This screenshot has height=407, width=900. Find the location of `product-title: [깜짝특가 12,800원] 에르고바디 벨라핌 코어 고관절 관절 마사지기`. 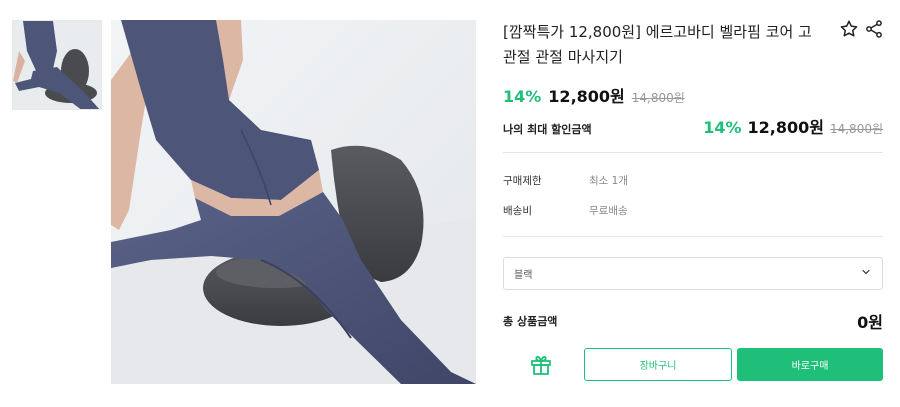

product-title: [깜짝특가 12,800원] 에르고바디 벨라핌 코어 고관절 관절 마사지기 is located at coordinates (657, 44).